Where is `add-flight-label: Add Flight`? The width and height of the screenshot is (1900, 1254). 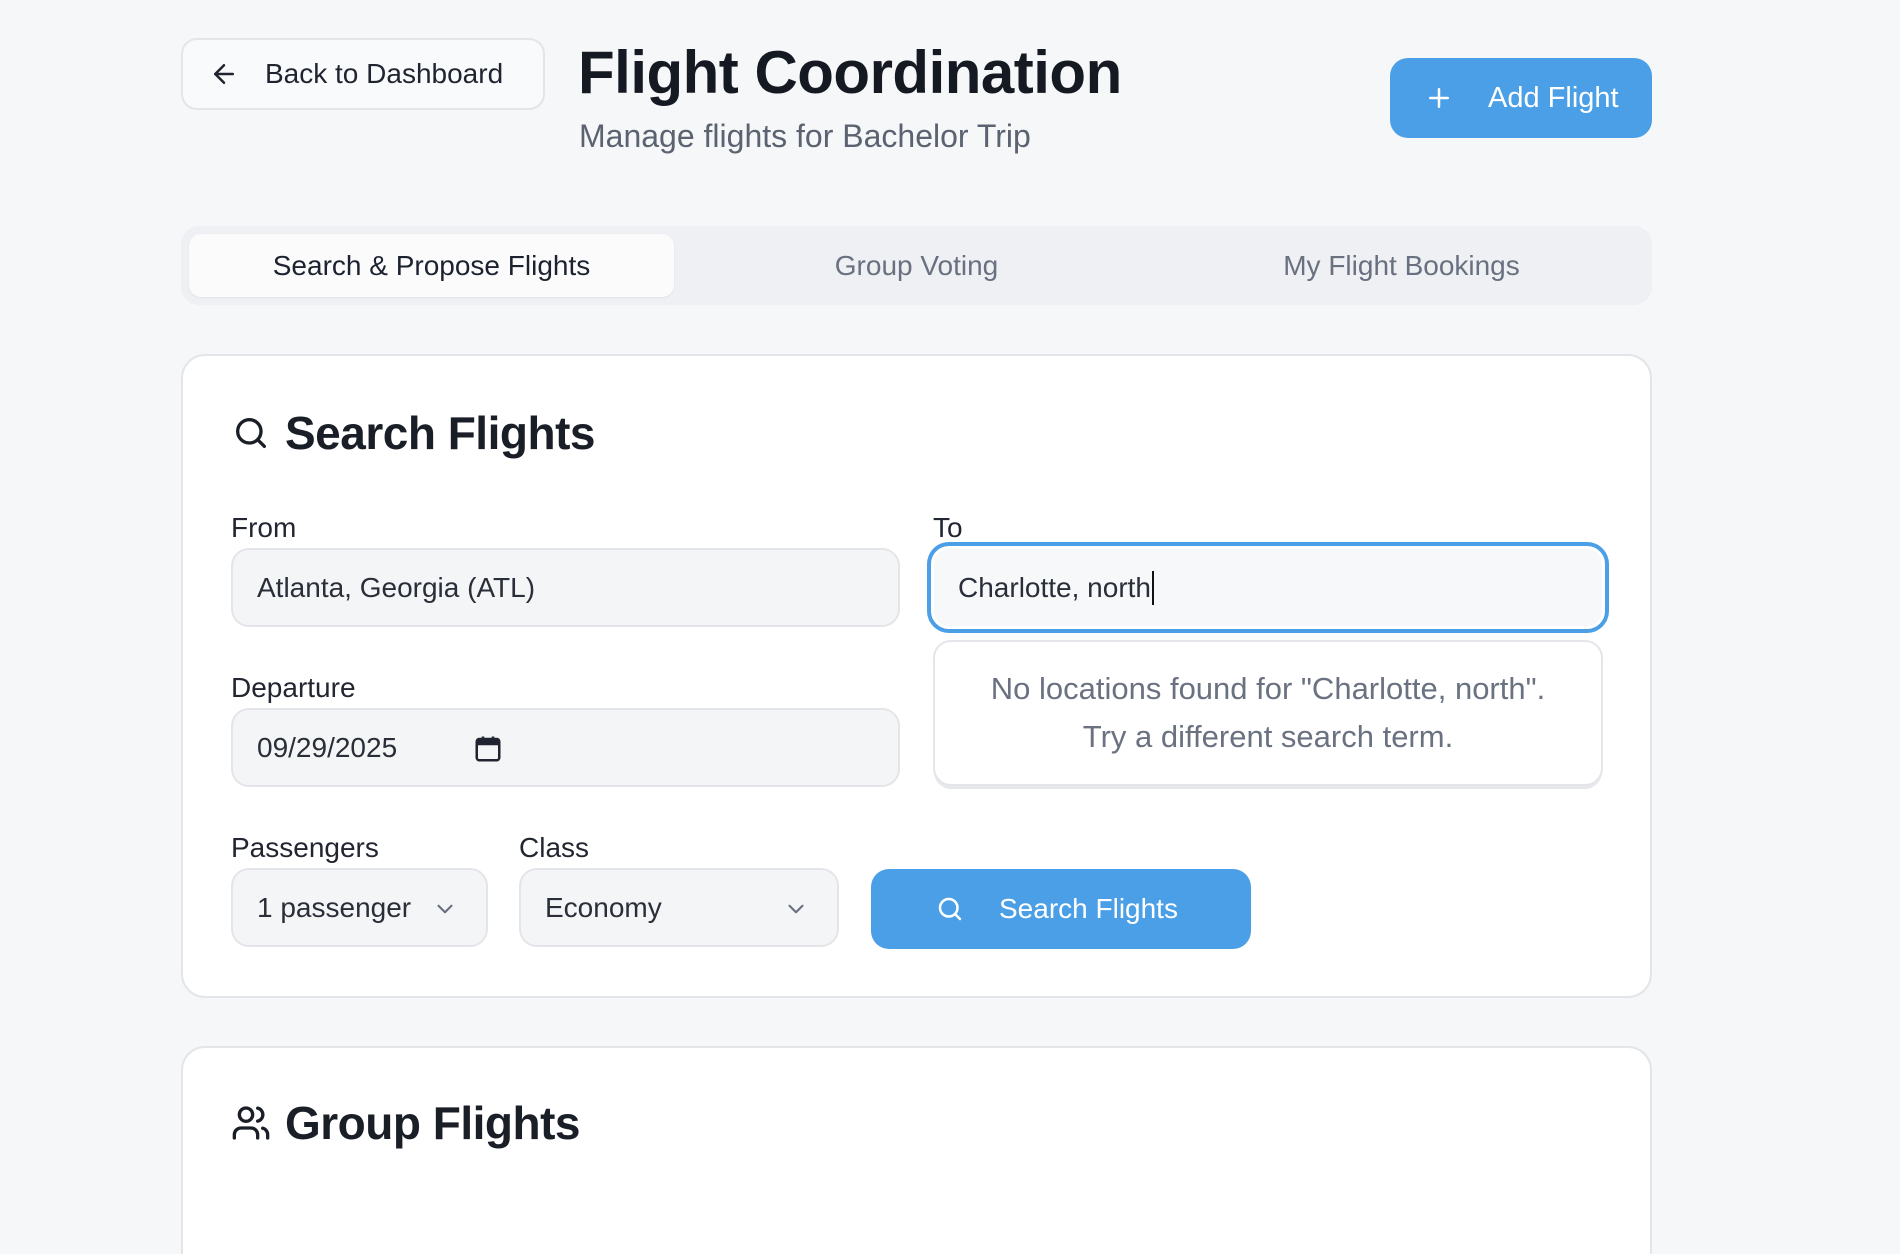 add-flight-label: Add Flight is located at coordinates (1553, 97).